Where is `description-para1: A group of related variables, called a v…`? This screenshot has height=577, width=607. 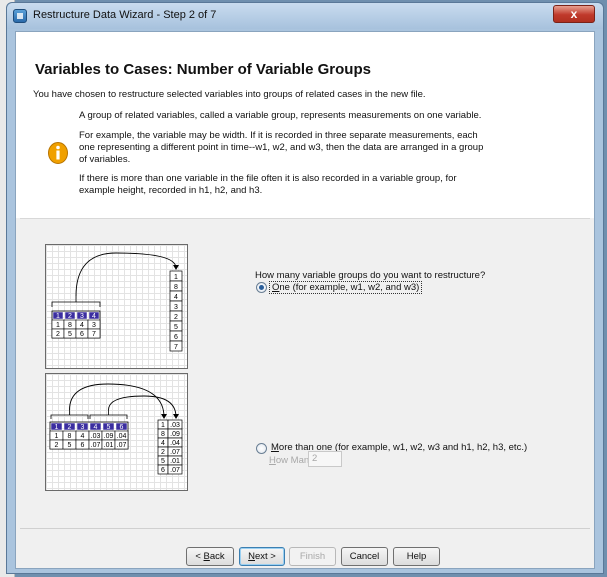
description-para1: A group of related variables, called a v… is located at coordinates (280, 115).